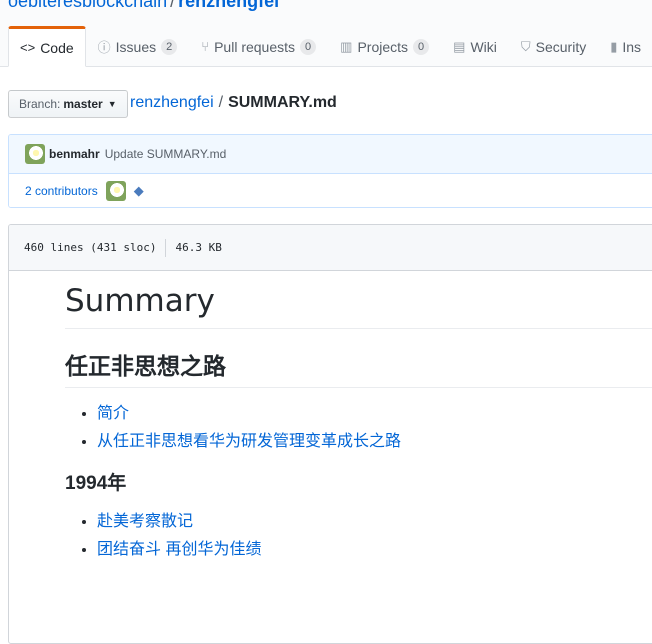 This screenshot has height=644, width=652. I want to click on list-item: 从任正非思想看华为研发管理变革成长之路, so click(374, 442).